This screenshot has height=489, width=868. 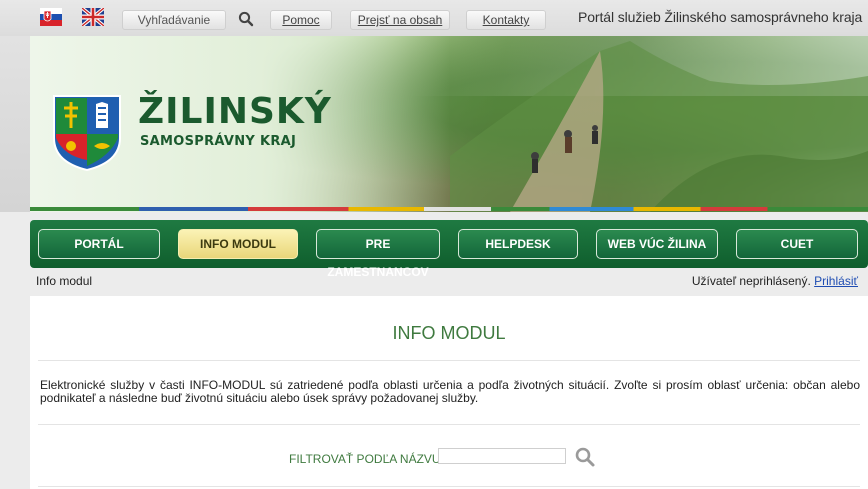 What do you see at coordinates (502, 456) in the screenshot?
I see `filter-input` at bounding box center [502, 456].